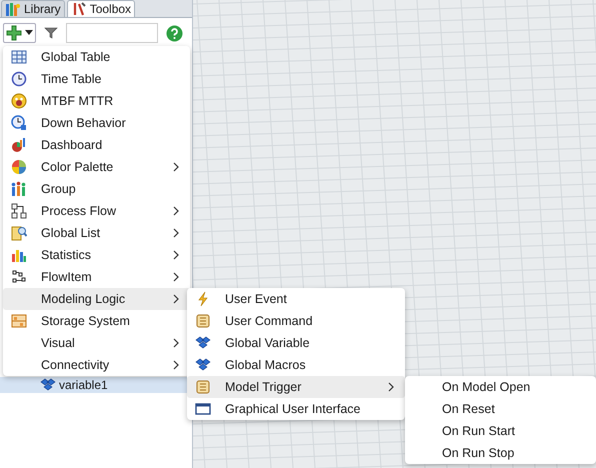  What do you see at coordinates (101, 8) in the screenshot?
I see `tab: Toolbox` at bounding box center [101, 8].